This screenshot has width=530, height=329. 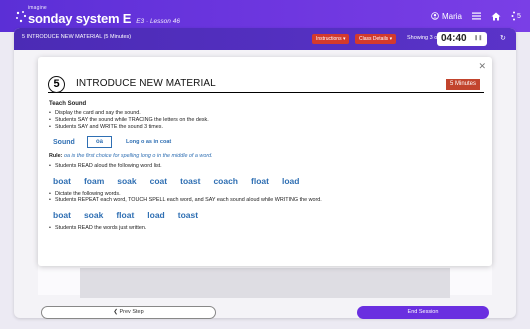 I want to click on header-actions: Maria 5, so click(x=476, y=16).